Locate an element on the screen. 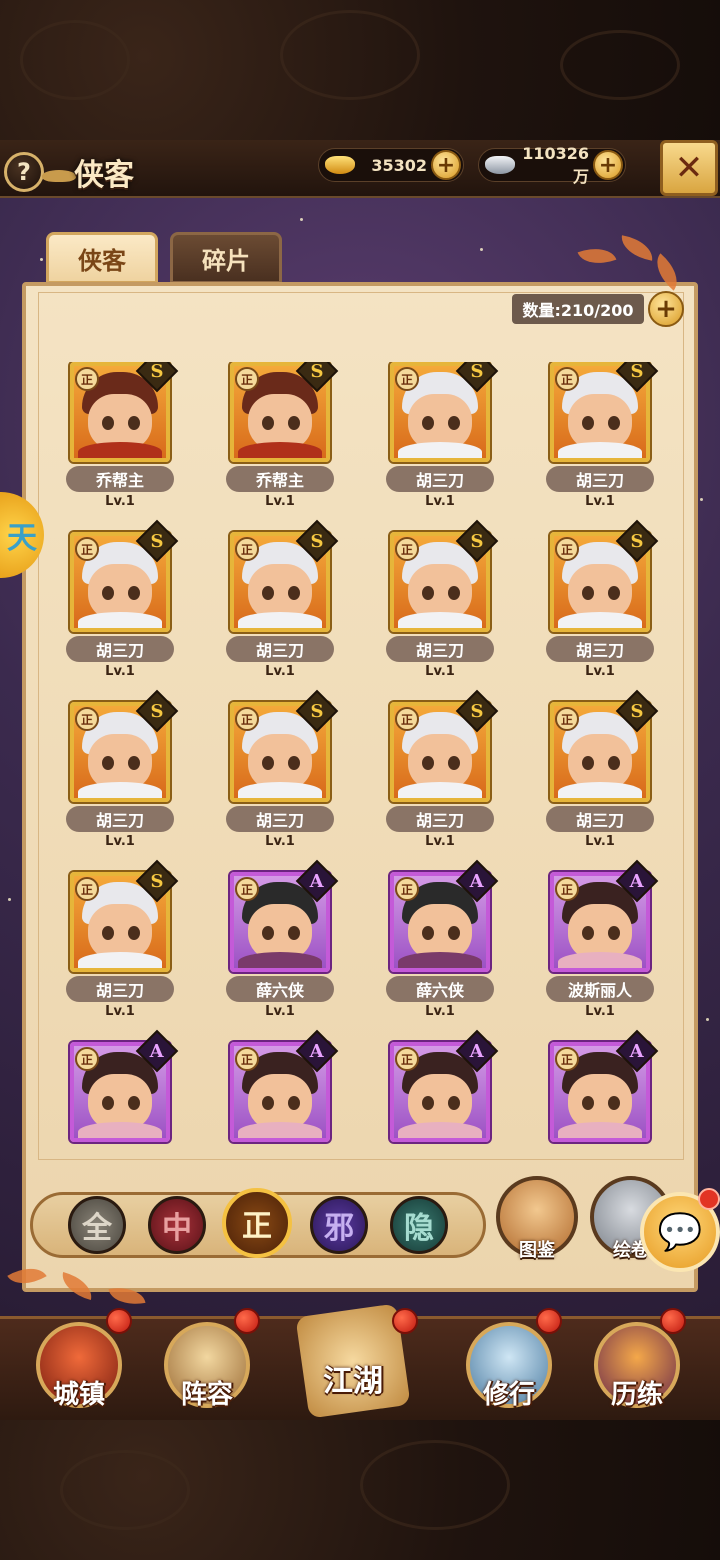  filter-righteous-button: 正 is located at coordinates (257, 1223).